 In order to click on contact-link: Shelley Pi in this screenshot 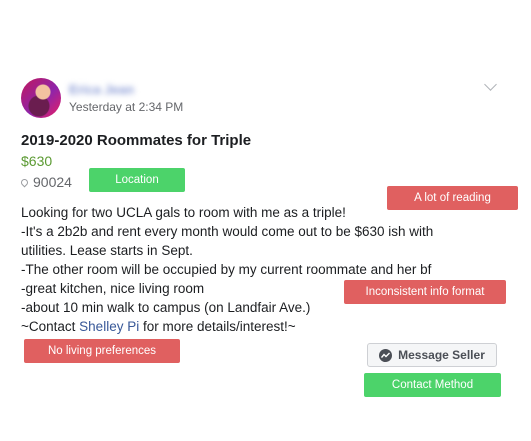, I will do `click(109, 326)`.